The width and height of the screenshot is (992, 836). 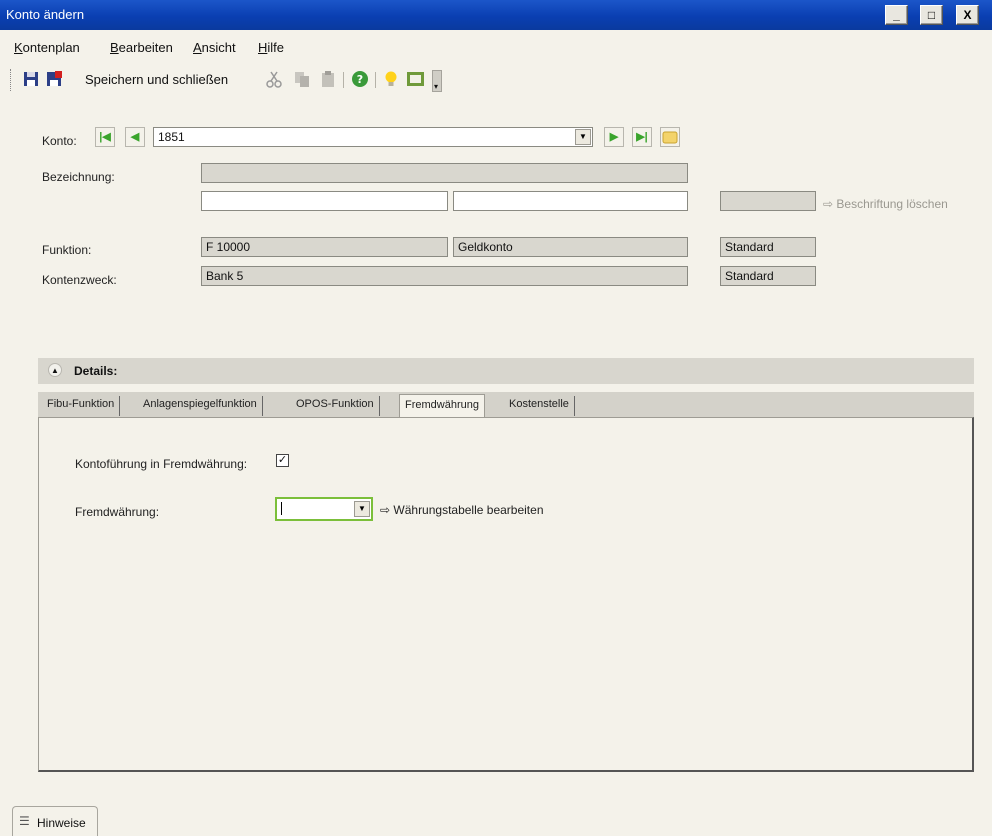 What do you see at coordinates (55, 370) in the screenshot?
I see `collapse-chevron-icon: ▲` at bounding box center [55, 370].